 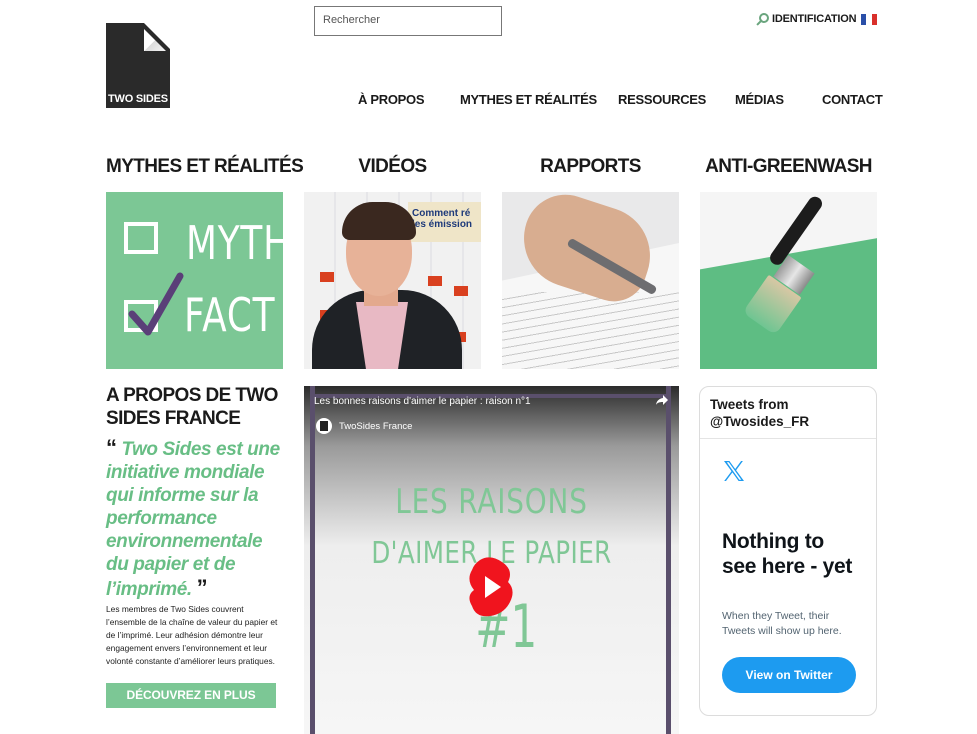 I want to click on fact-word: FACT, so click(x=230, y=315).